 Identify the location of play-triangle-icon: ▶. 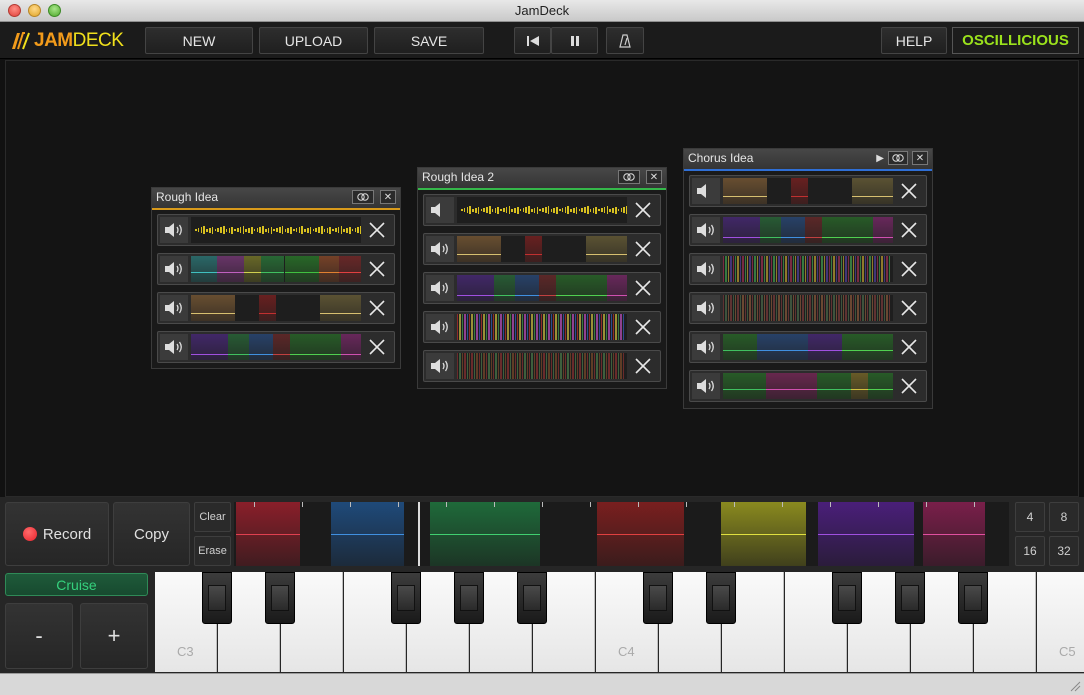
(880, 158).